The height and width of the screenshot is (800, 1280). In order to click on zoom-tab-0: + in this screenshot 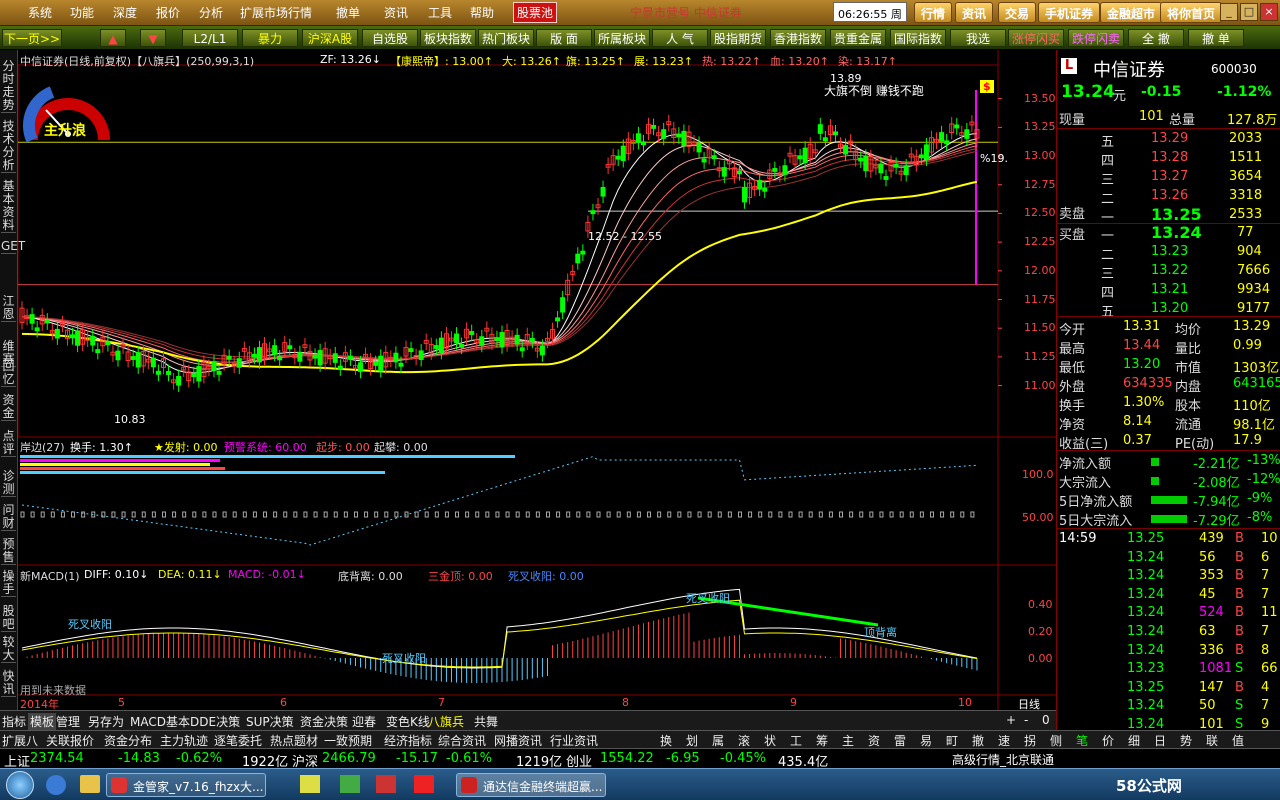, I will do `click(1011, 720)`.